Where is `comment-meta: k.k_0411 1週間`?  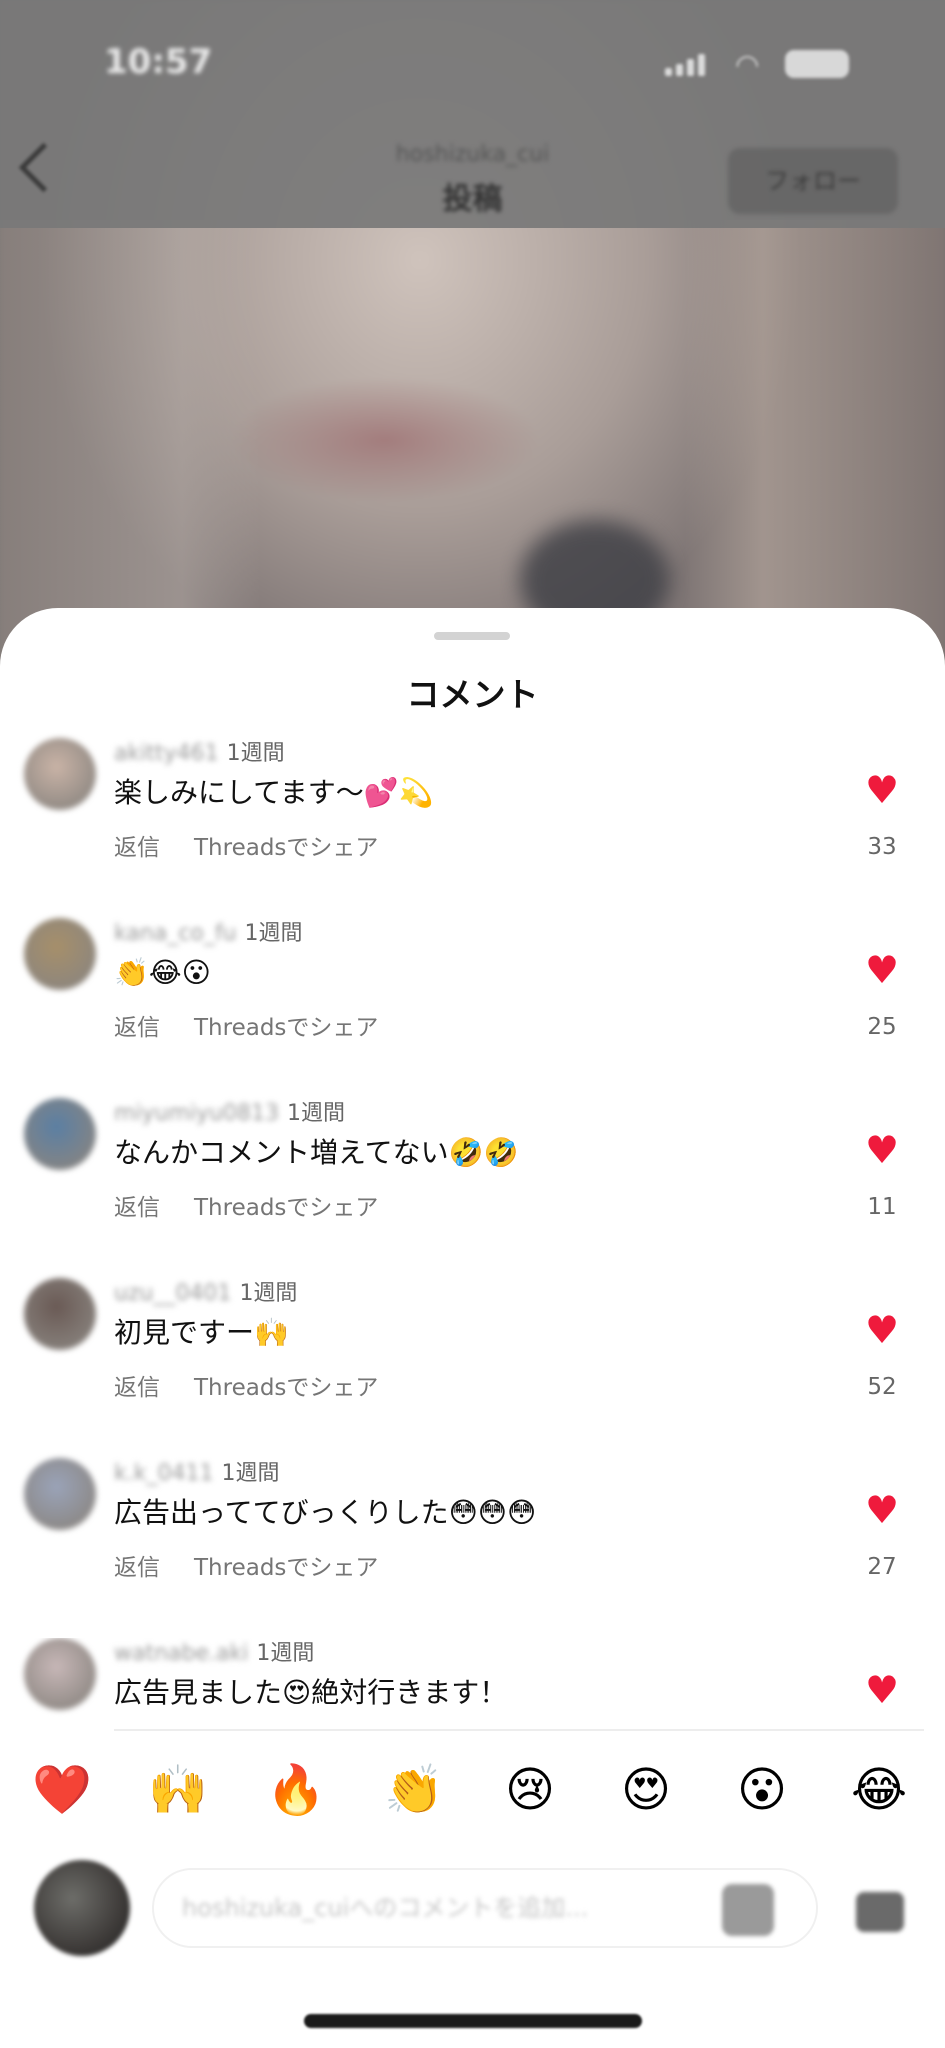 comment-meta: k.k_0411 1週間 is located at coordinates (196, 1474).